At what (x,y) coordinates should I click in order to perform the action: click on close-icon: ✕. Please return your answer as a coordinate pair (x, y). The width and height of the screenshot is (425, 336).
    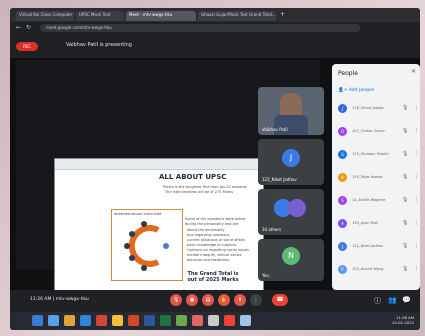
    Looking at the image, I should click on (413, 71).